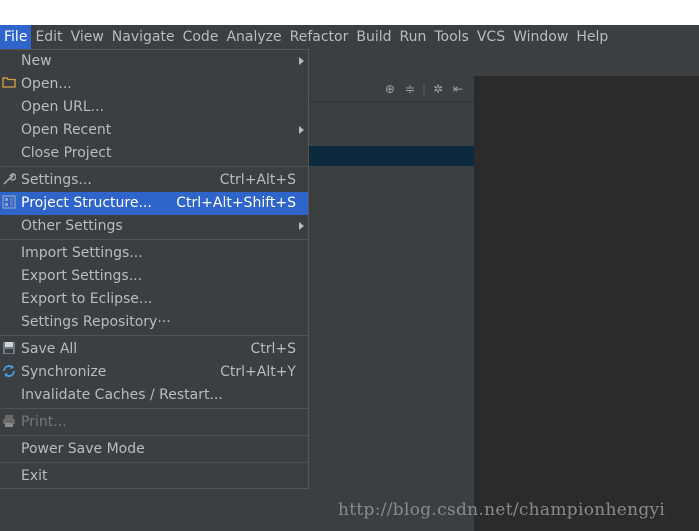 The height and width of the screenshot is (531, 699). What do you see at coordinates (9, 203) in the screenshot?
I see `project-structure-icon` at bounding box center [9, 203].